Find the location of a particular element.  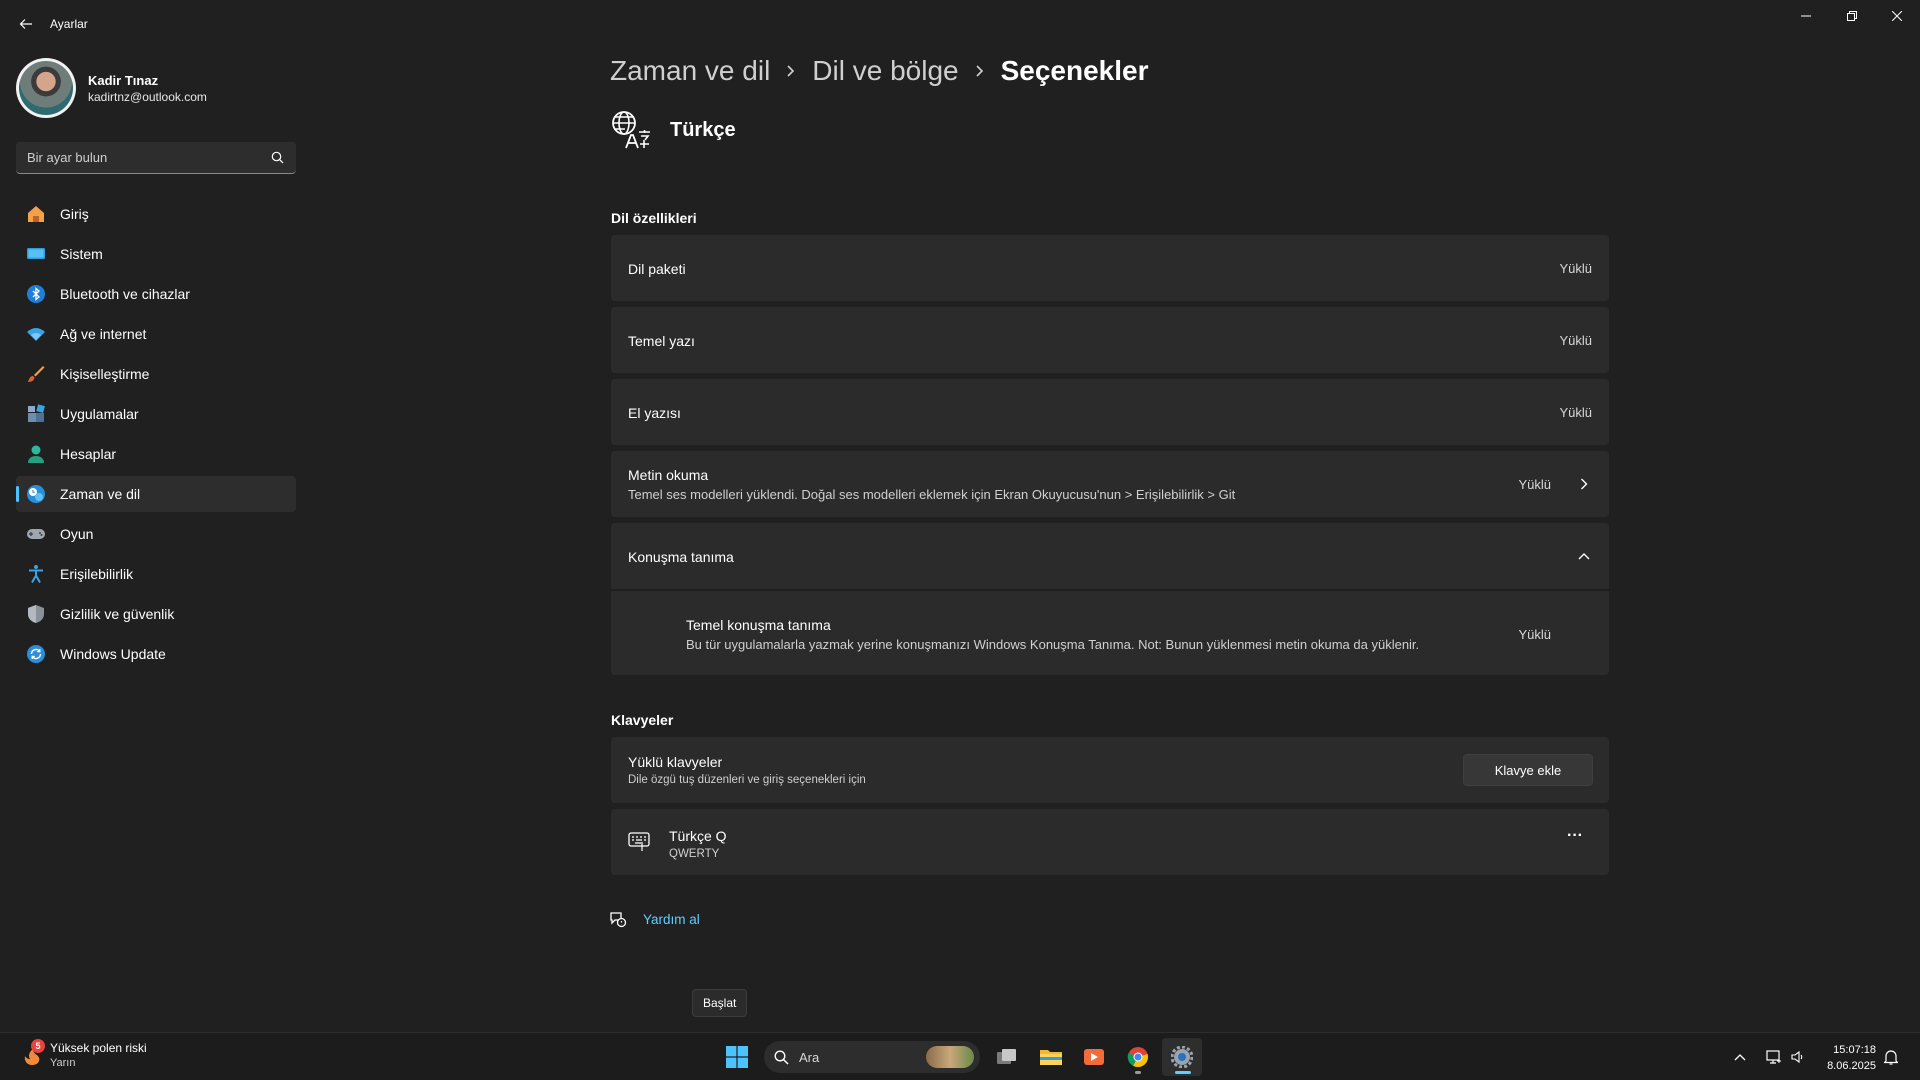

sidebar-item-accessibility: Erişilebilirlik is located at coordinates (156, 574).